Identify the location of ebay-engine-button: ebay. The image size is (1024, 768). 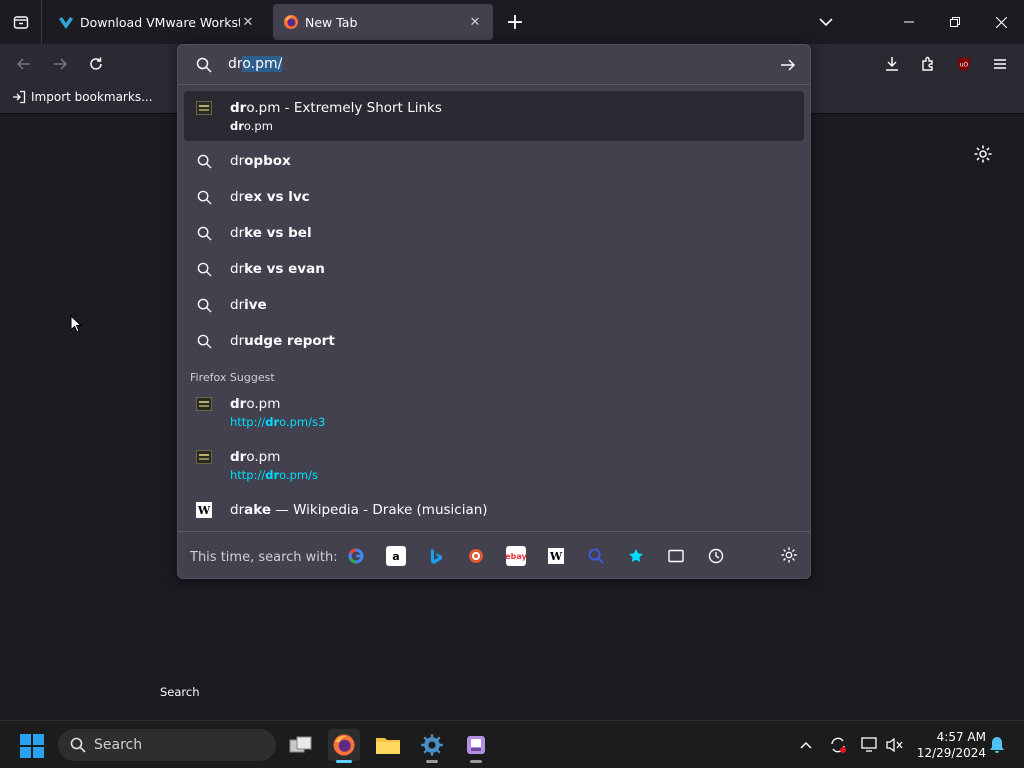
(516, 556).